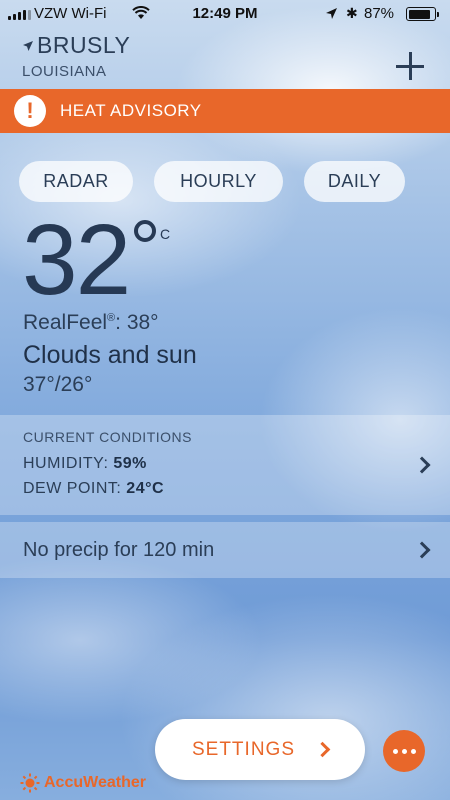 This screenshot has width=450, height=800. Describe the element at coordinates (145, 488) in the screenshot. I see `dew-point-value: 24°C` at that location.